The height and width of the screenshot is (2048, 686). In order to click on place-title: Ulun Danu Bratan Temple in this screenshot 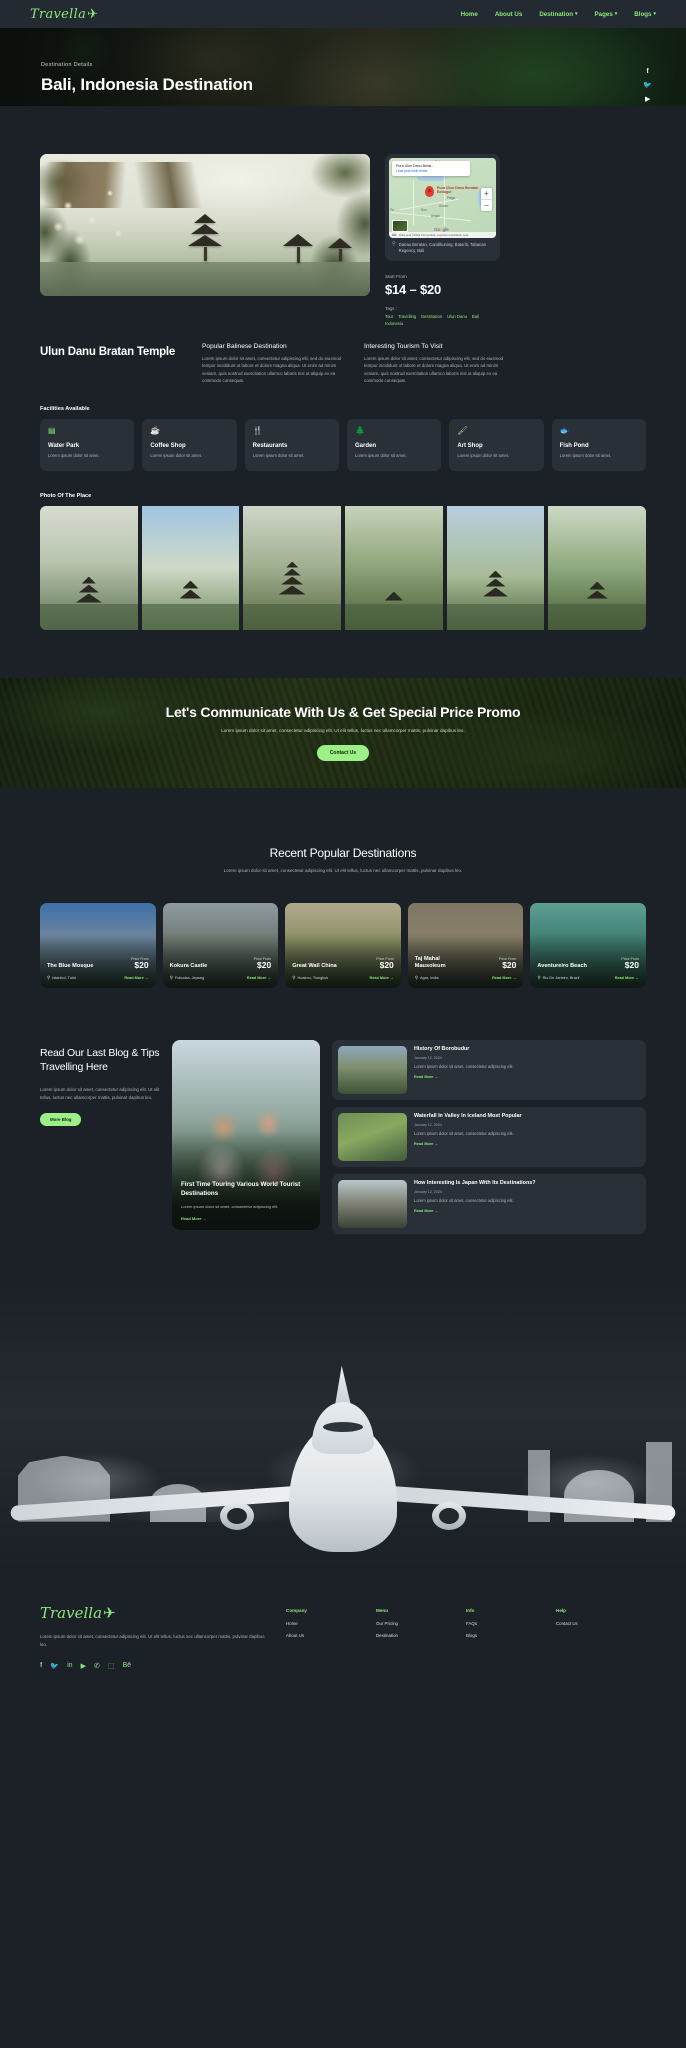, I will do `click(108, 352)`.